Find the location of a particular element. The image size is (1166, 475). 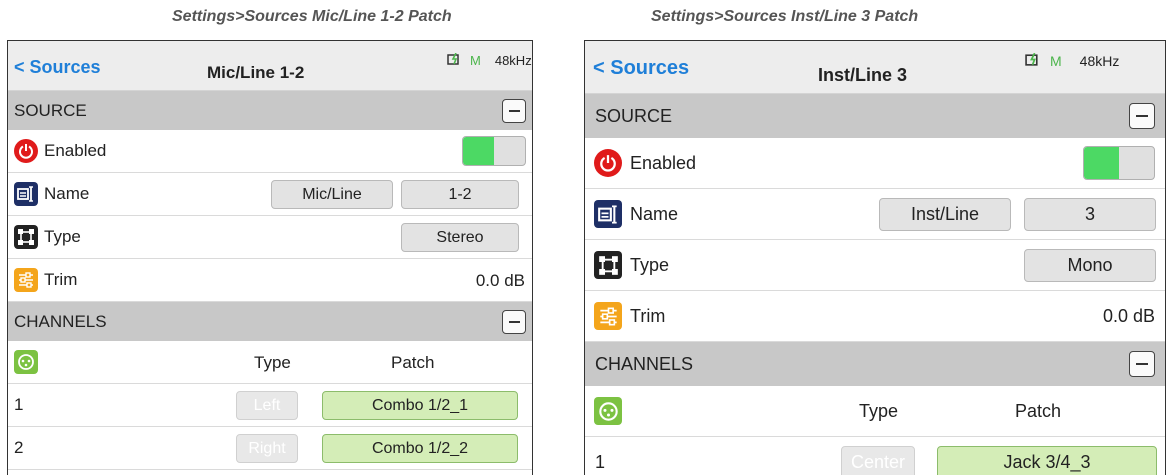

name-prefix-button: Inst/Line is located at coordinates (945, 214).